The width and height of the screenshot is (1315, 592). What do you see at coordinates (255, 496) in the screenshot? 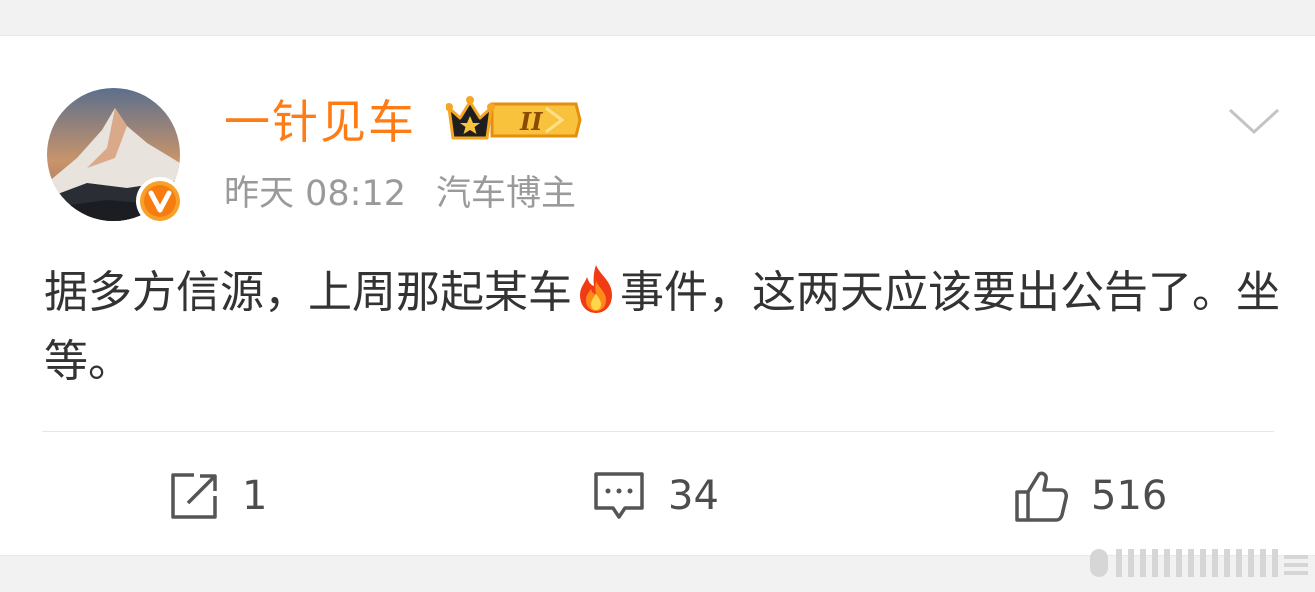
I see `repost-count: 1` at bounding box center [255, 496].